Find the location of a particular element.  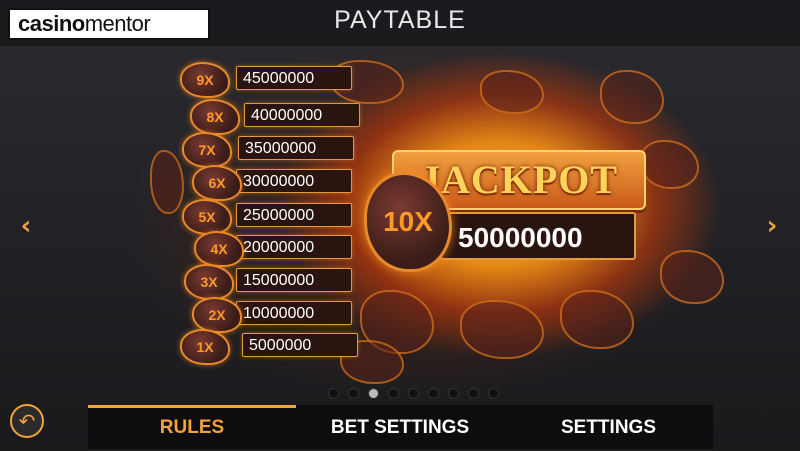

chevron-right-icon: › is located at coordinates (772, 226).